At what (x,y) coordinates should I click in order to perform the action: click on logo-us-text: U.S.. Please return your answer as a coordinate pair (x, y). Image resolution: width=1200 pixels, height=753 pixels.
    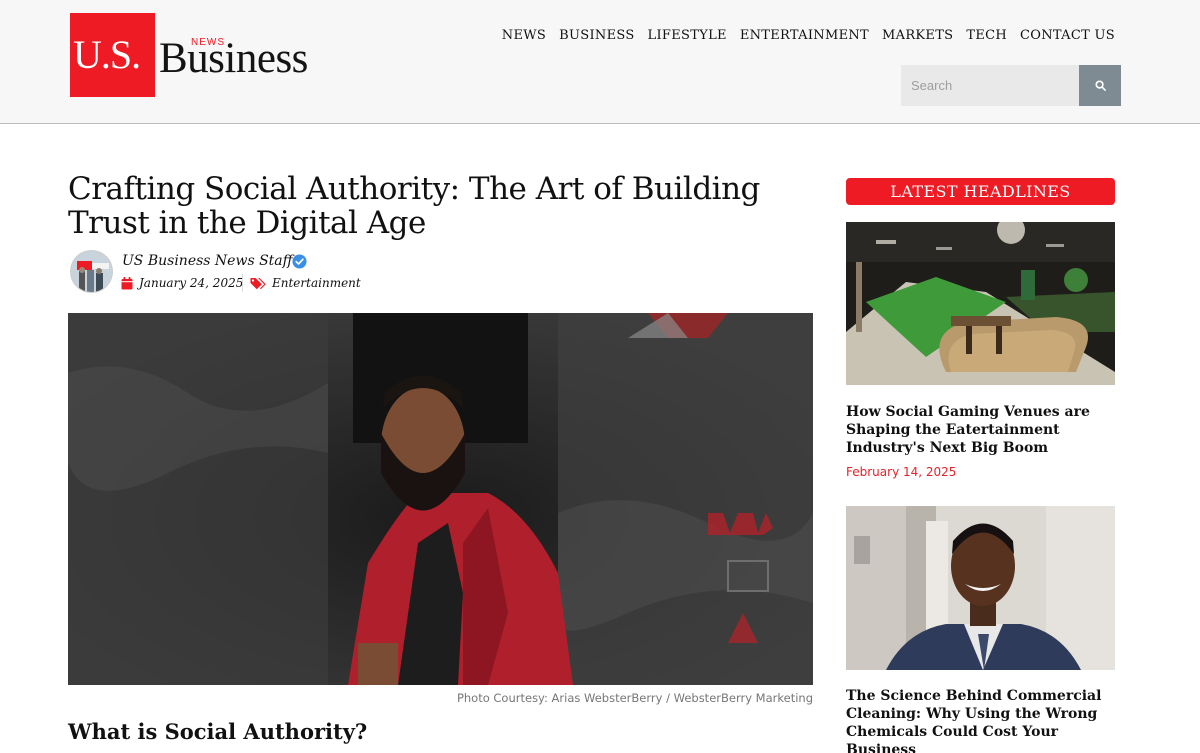
    Looking at the image, I should click on (107, 54).